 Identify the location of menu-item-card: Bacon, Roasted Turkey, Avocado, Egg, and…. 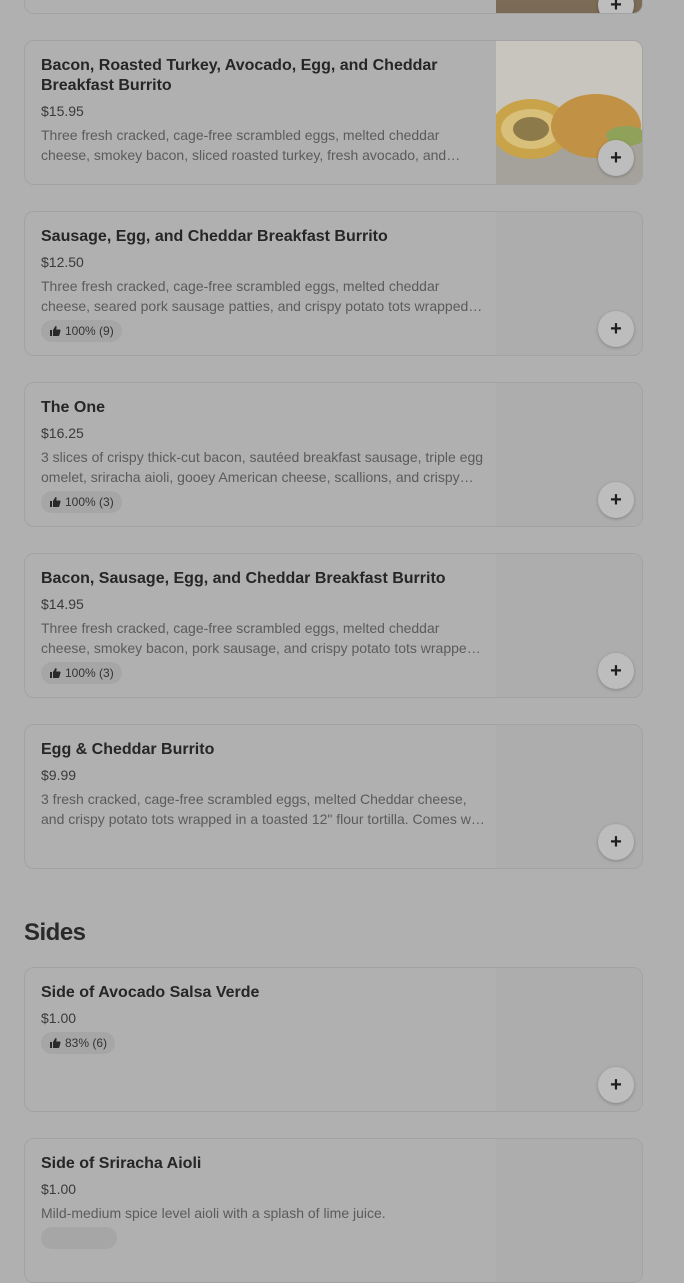
(333, 112).